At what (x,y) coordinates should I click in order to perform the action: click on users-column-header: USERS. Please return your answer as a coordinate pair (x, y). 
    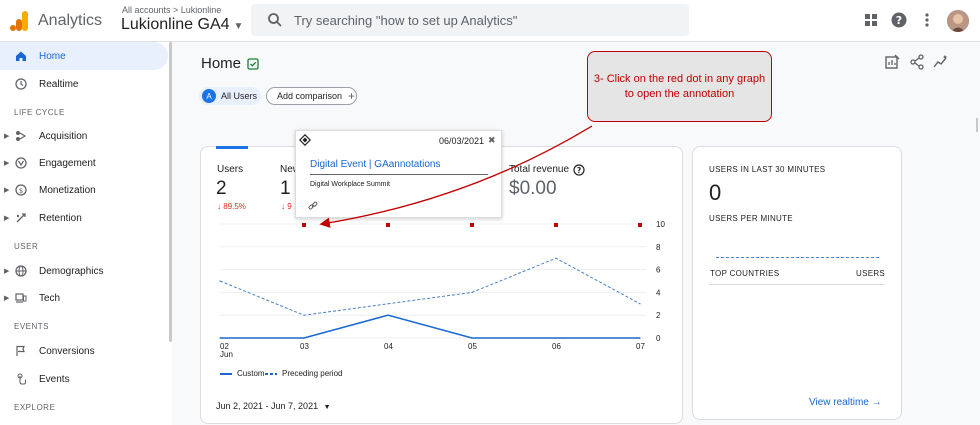
    Looking at the image, I should click on (871, 273).